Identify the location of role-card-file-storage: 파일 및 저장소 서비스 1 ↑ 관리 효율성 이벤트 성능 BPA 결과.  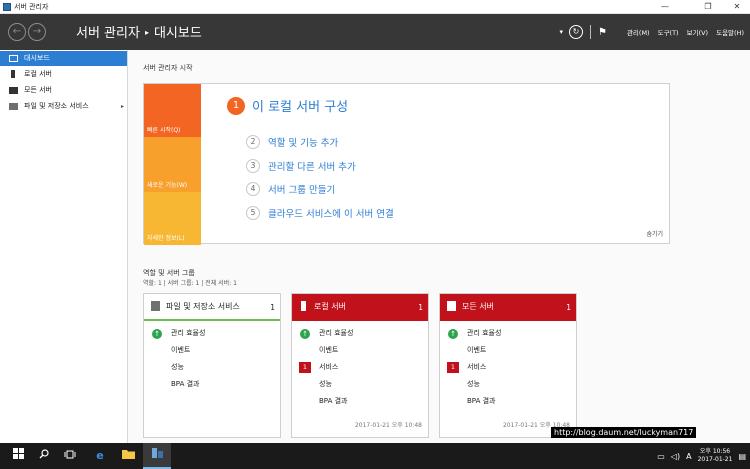
(212, 365).